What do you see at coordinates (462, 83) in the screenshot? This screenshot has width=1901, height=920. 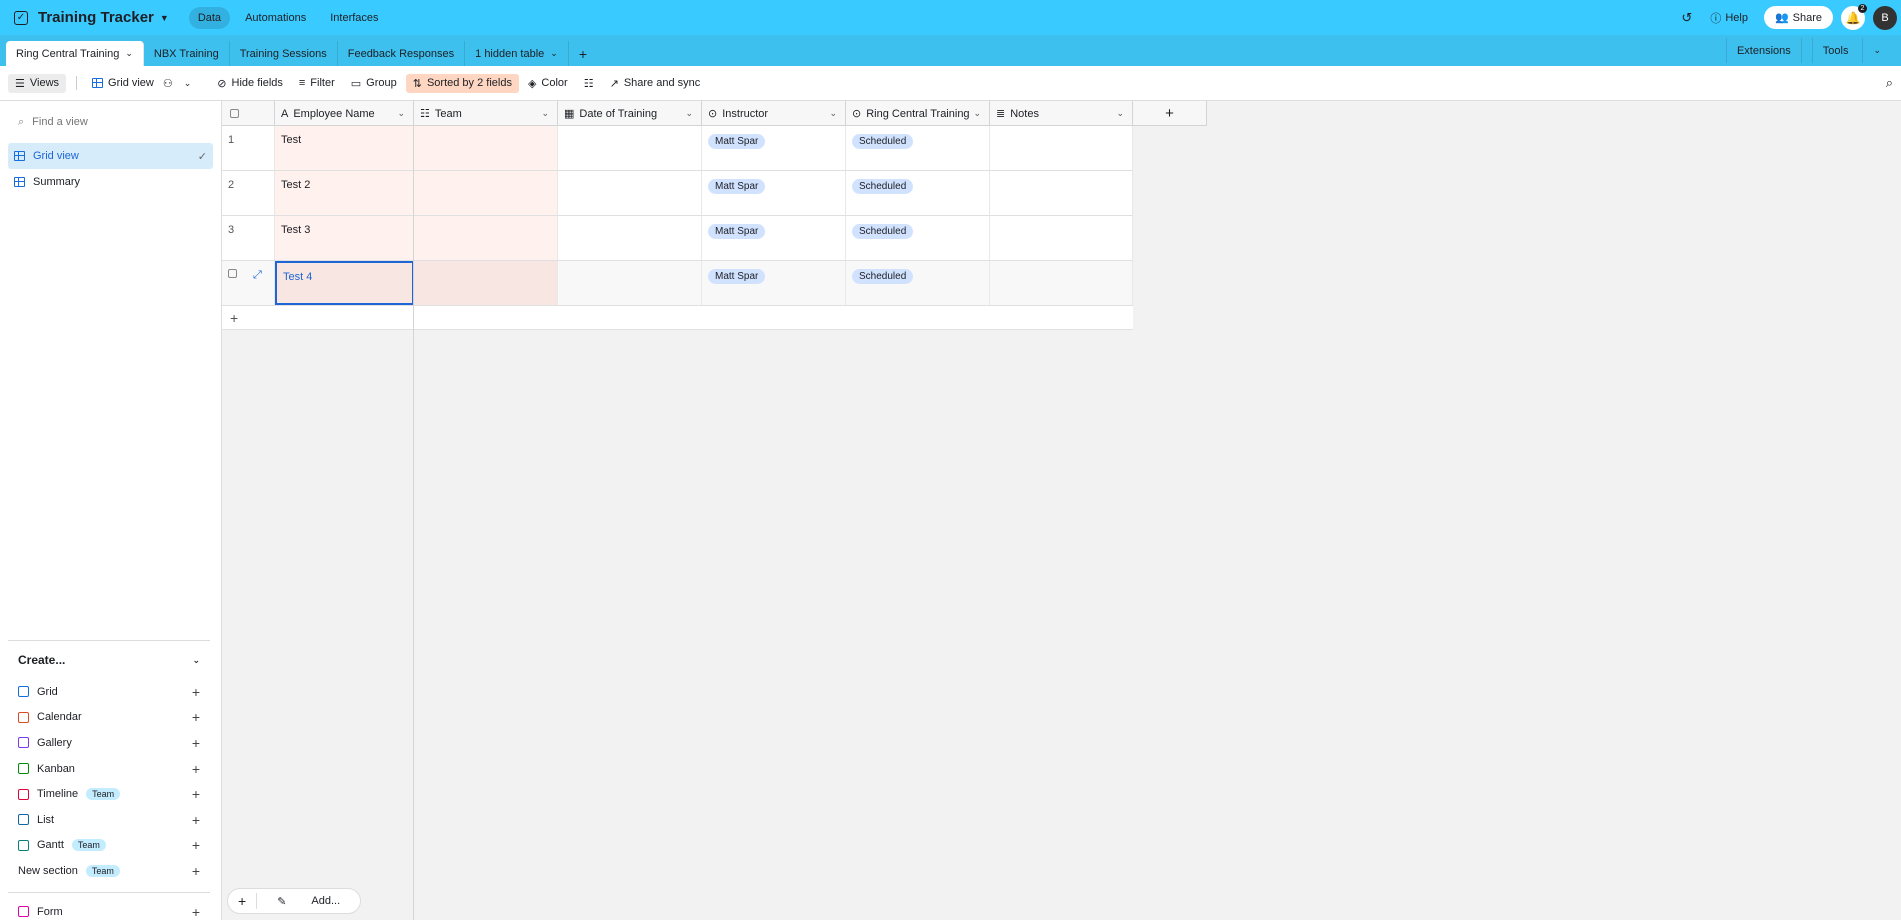 I see `sort-button: ⇅ Sorted by 2 fields` at bounding box center [462, 83].